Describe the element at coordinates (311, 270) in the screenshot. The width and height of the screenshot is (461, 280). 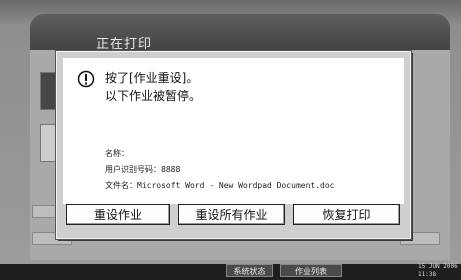
I see `job-list-button: 作业列表` at that location.